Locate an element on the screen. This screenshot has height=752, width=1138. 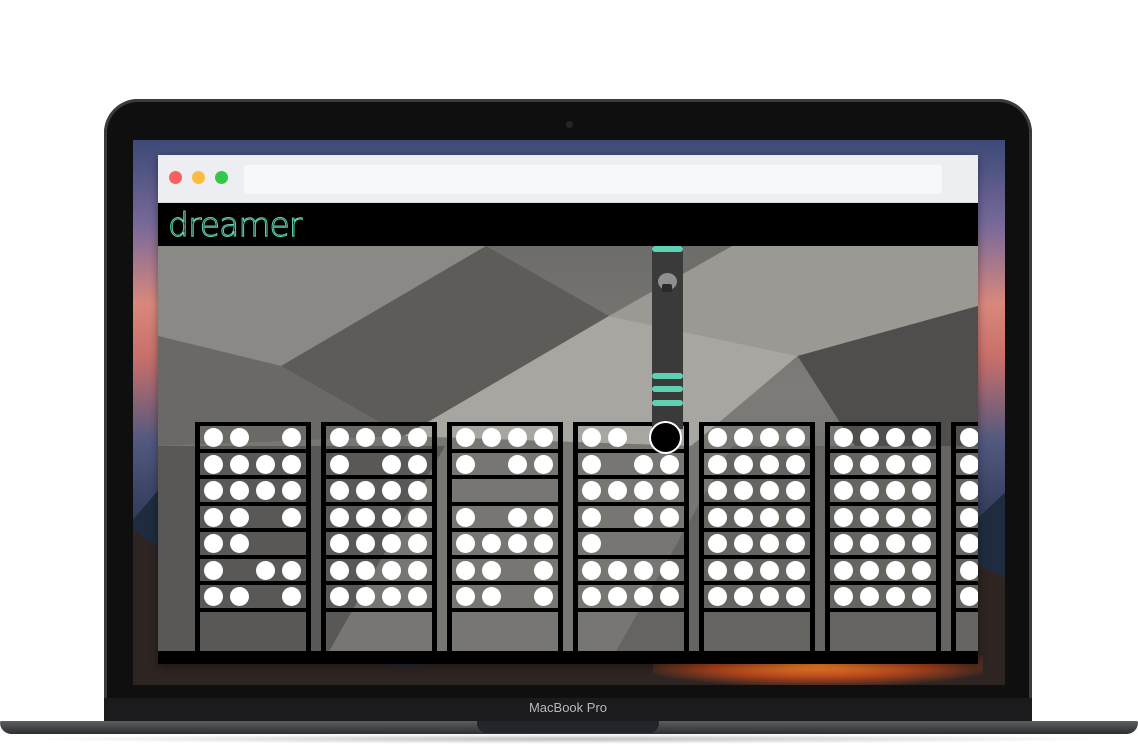
close-window-button is located at coordinates (175, 177).